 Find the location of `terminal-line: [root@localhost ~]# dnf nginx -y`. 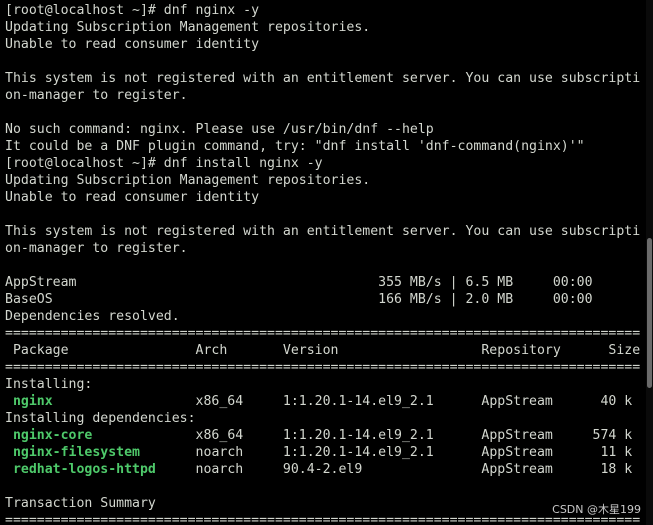

terminal-line: [root@localhost ~]# dnf nginx -y is located at coordinates (132, 10).